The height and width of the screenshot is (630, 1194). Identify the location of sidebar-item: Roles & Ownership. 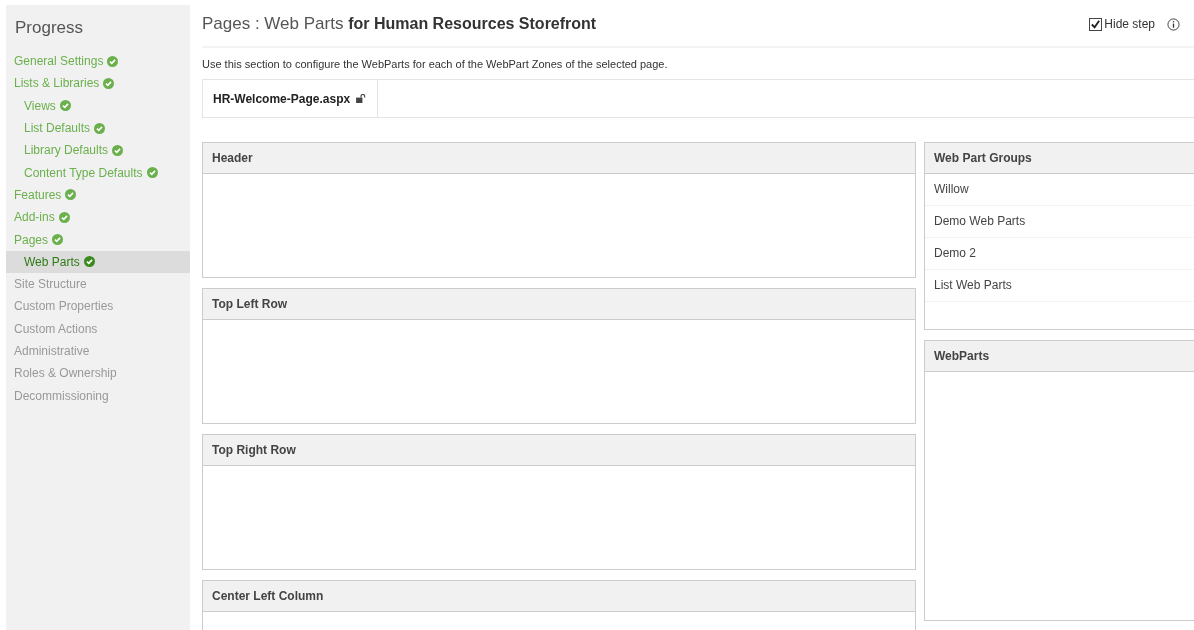
(98, 373).